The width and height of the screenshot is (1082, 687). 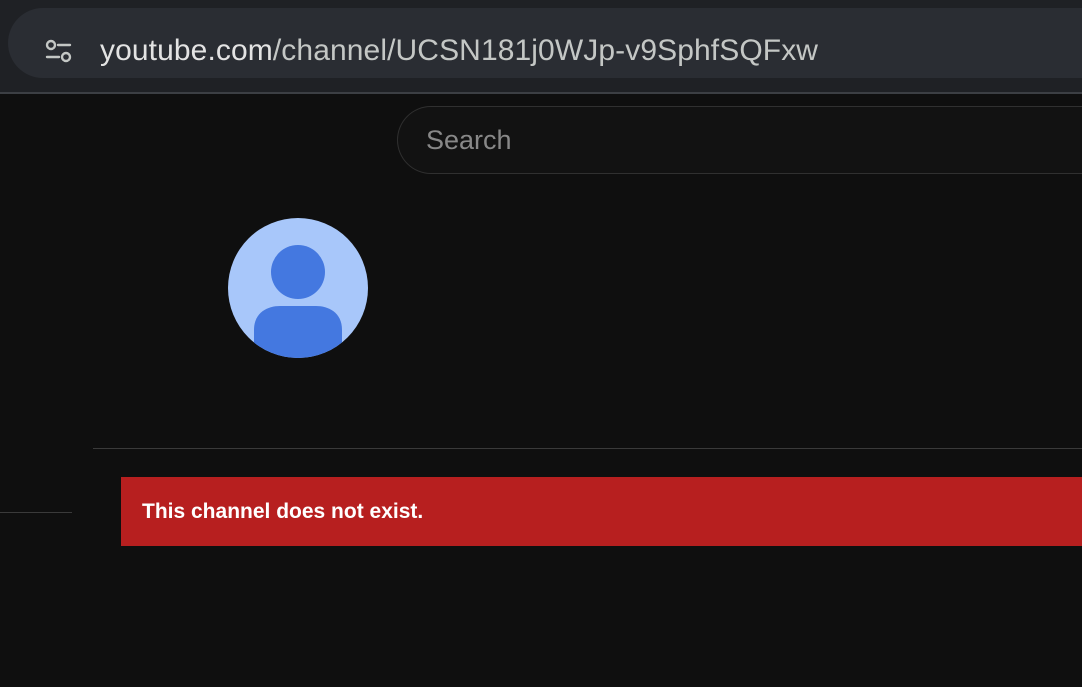 I want to click on error-banner: This channel does not exist., so click(x=601, y=511).